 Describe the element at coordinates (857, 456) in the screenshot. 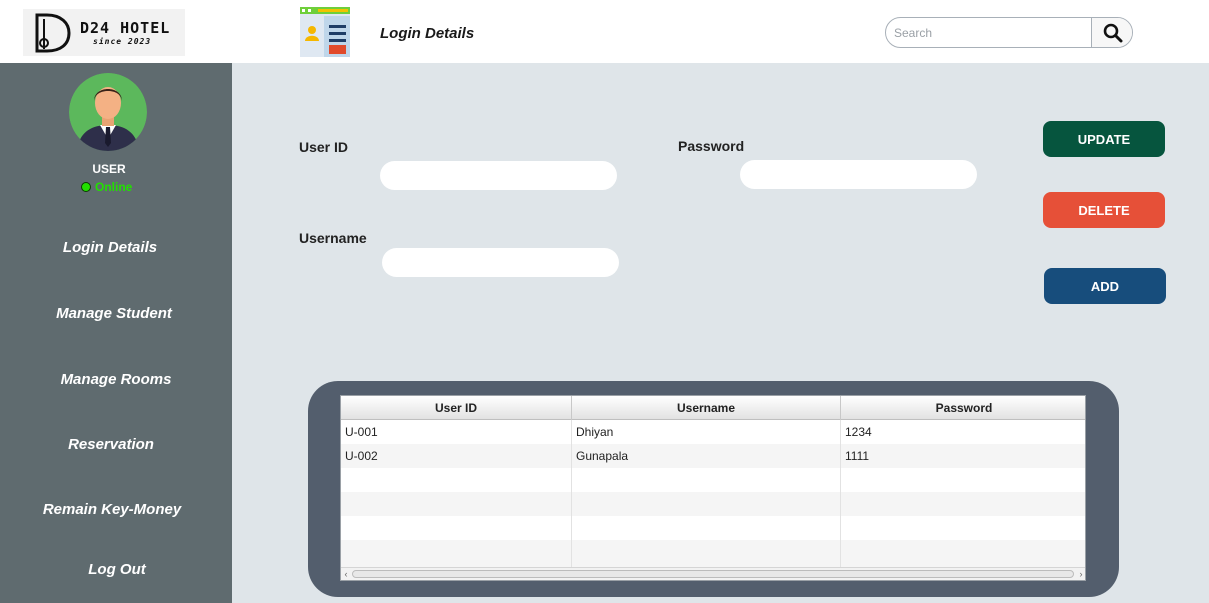

I see `cell-password: 1111` at that location.